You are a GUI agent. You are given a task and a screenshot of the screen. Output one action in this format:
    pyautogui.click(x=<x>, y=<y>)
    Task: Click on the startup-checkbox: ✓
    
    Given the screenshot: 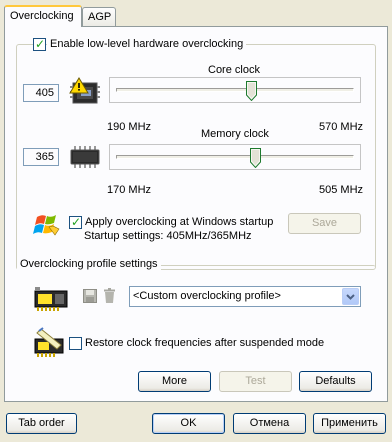 What is the action you would take?
    pyautogui.click(x=75, y=222)
    